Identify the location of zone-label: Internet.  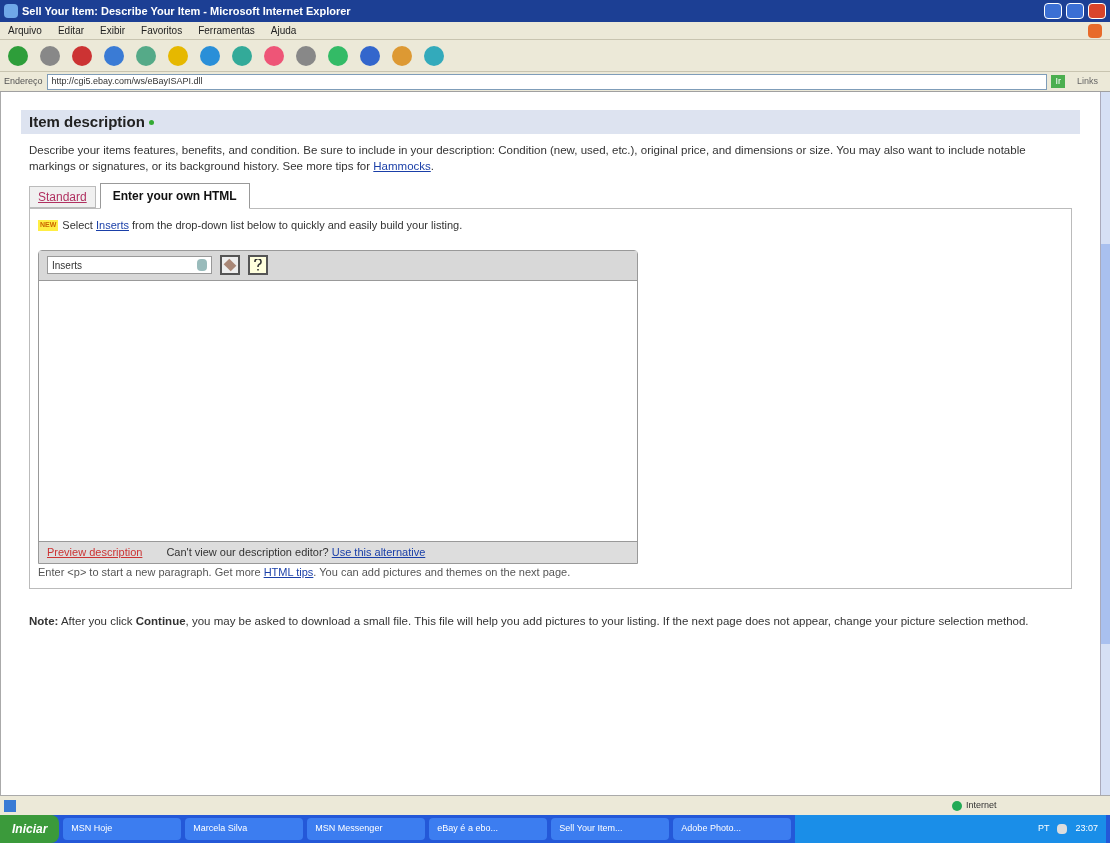
(982, 805).